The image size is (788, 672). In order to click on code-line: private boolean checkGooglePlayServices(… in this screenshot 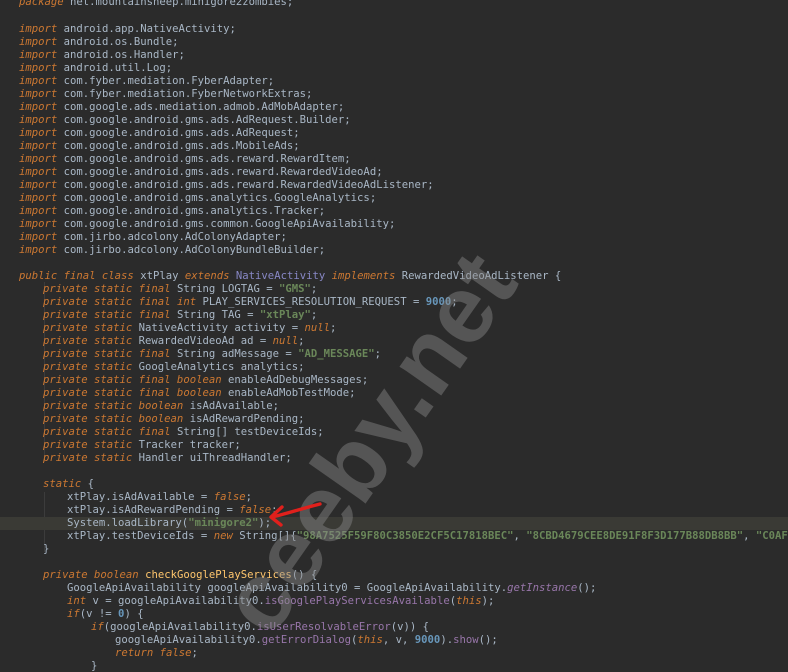, I will do `click(180, 575)`.